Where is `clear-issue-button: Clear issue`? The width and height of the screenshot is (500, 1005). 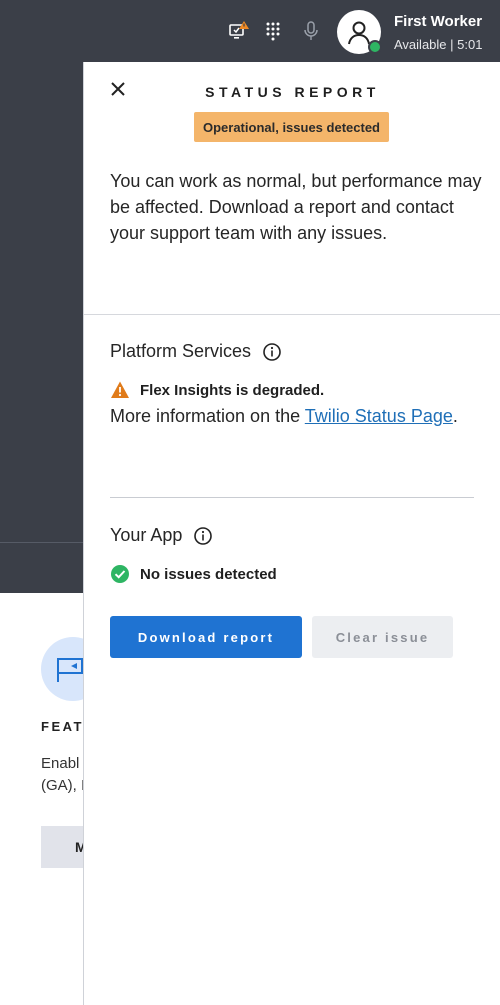
clear-issue-button: Clear issue is located at coordinates (382, 637).